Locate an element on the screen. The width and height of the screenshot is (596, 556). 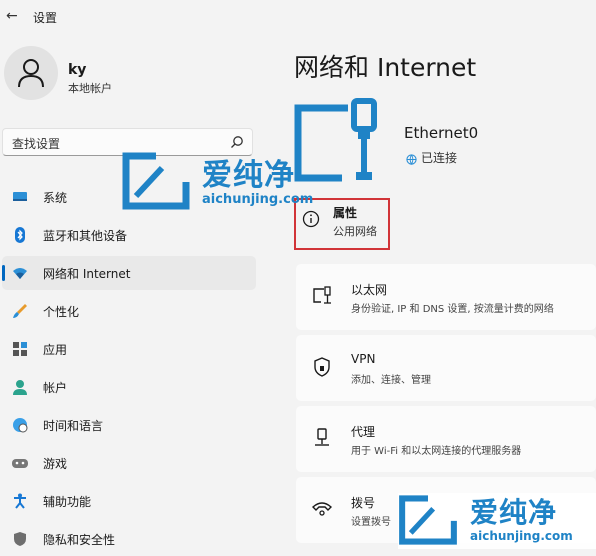
connection-status: 已连接 is located at coordinates (439, 158).